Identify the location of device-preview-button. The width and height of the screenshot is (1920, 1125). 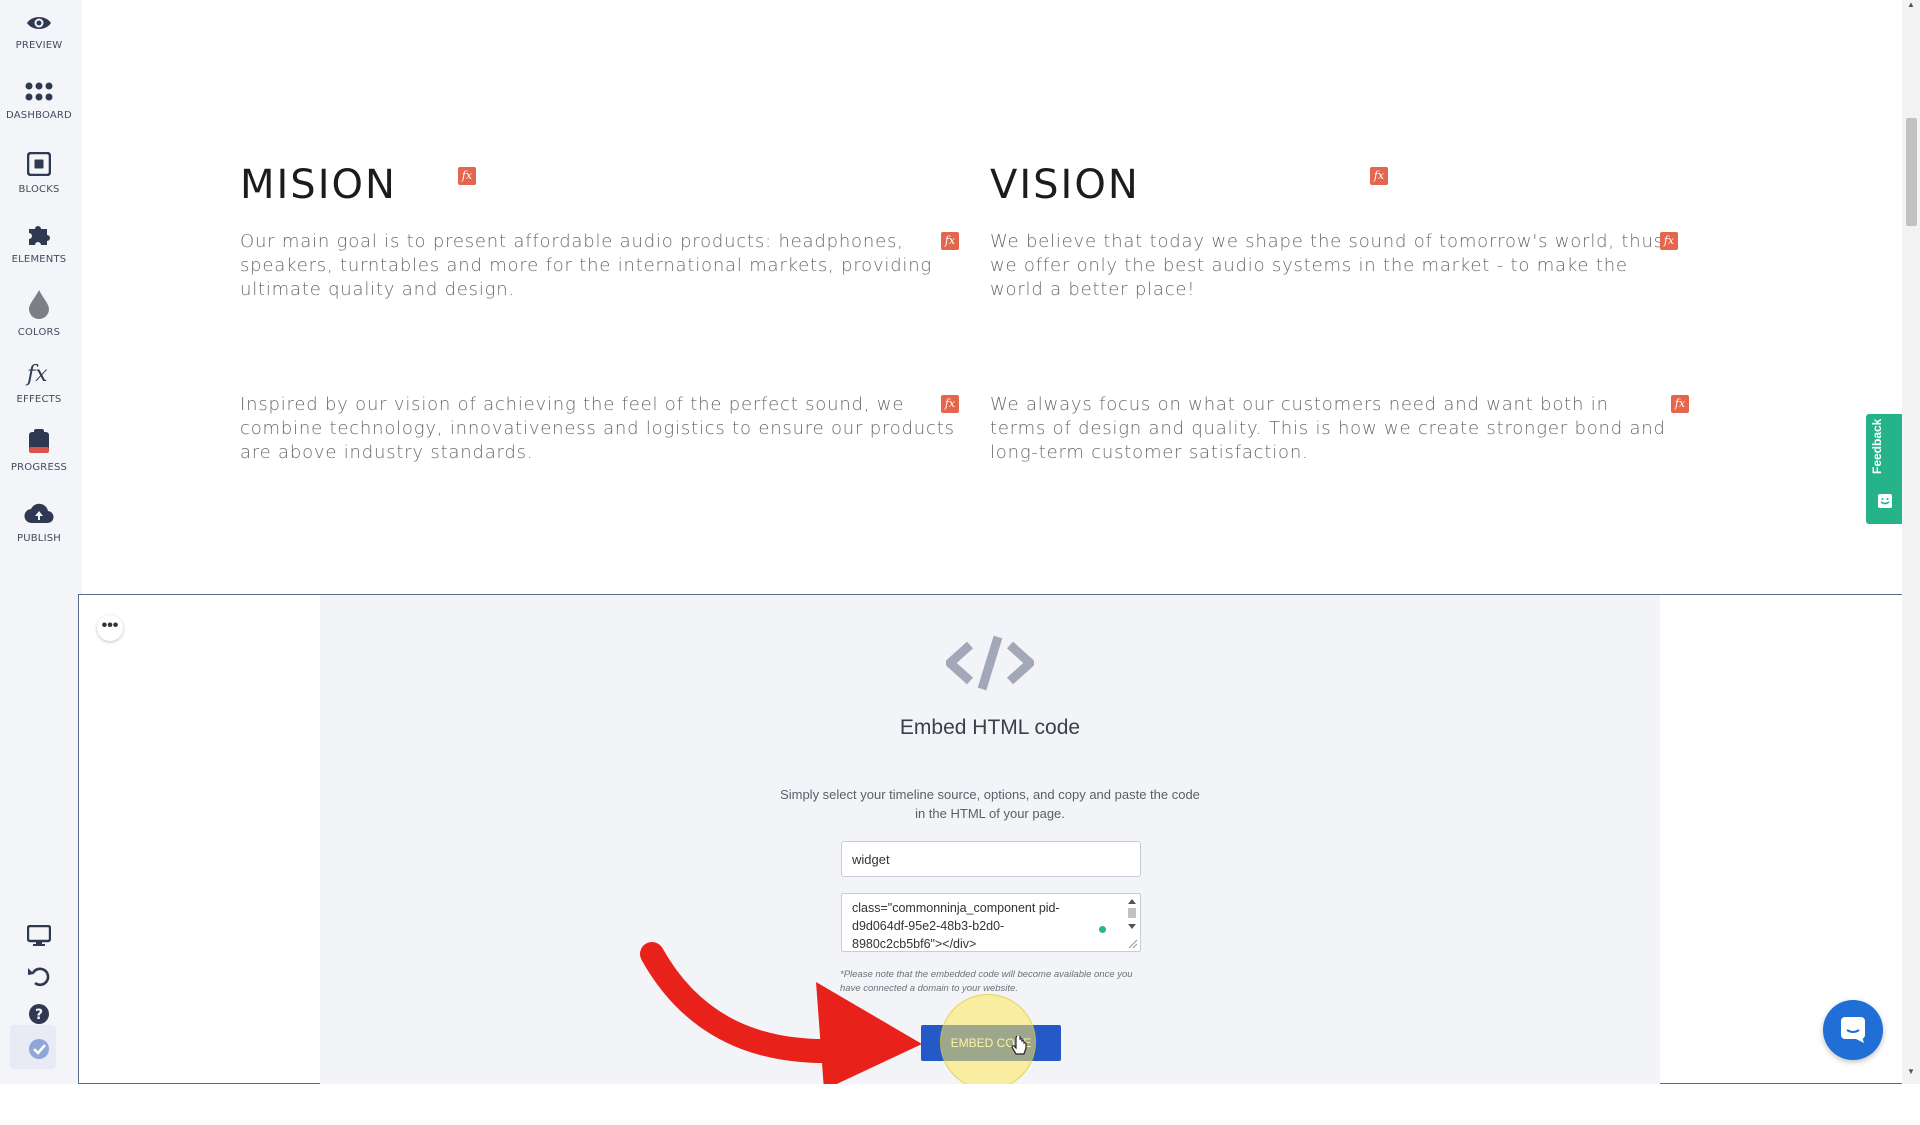
(39, 936).